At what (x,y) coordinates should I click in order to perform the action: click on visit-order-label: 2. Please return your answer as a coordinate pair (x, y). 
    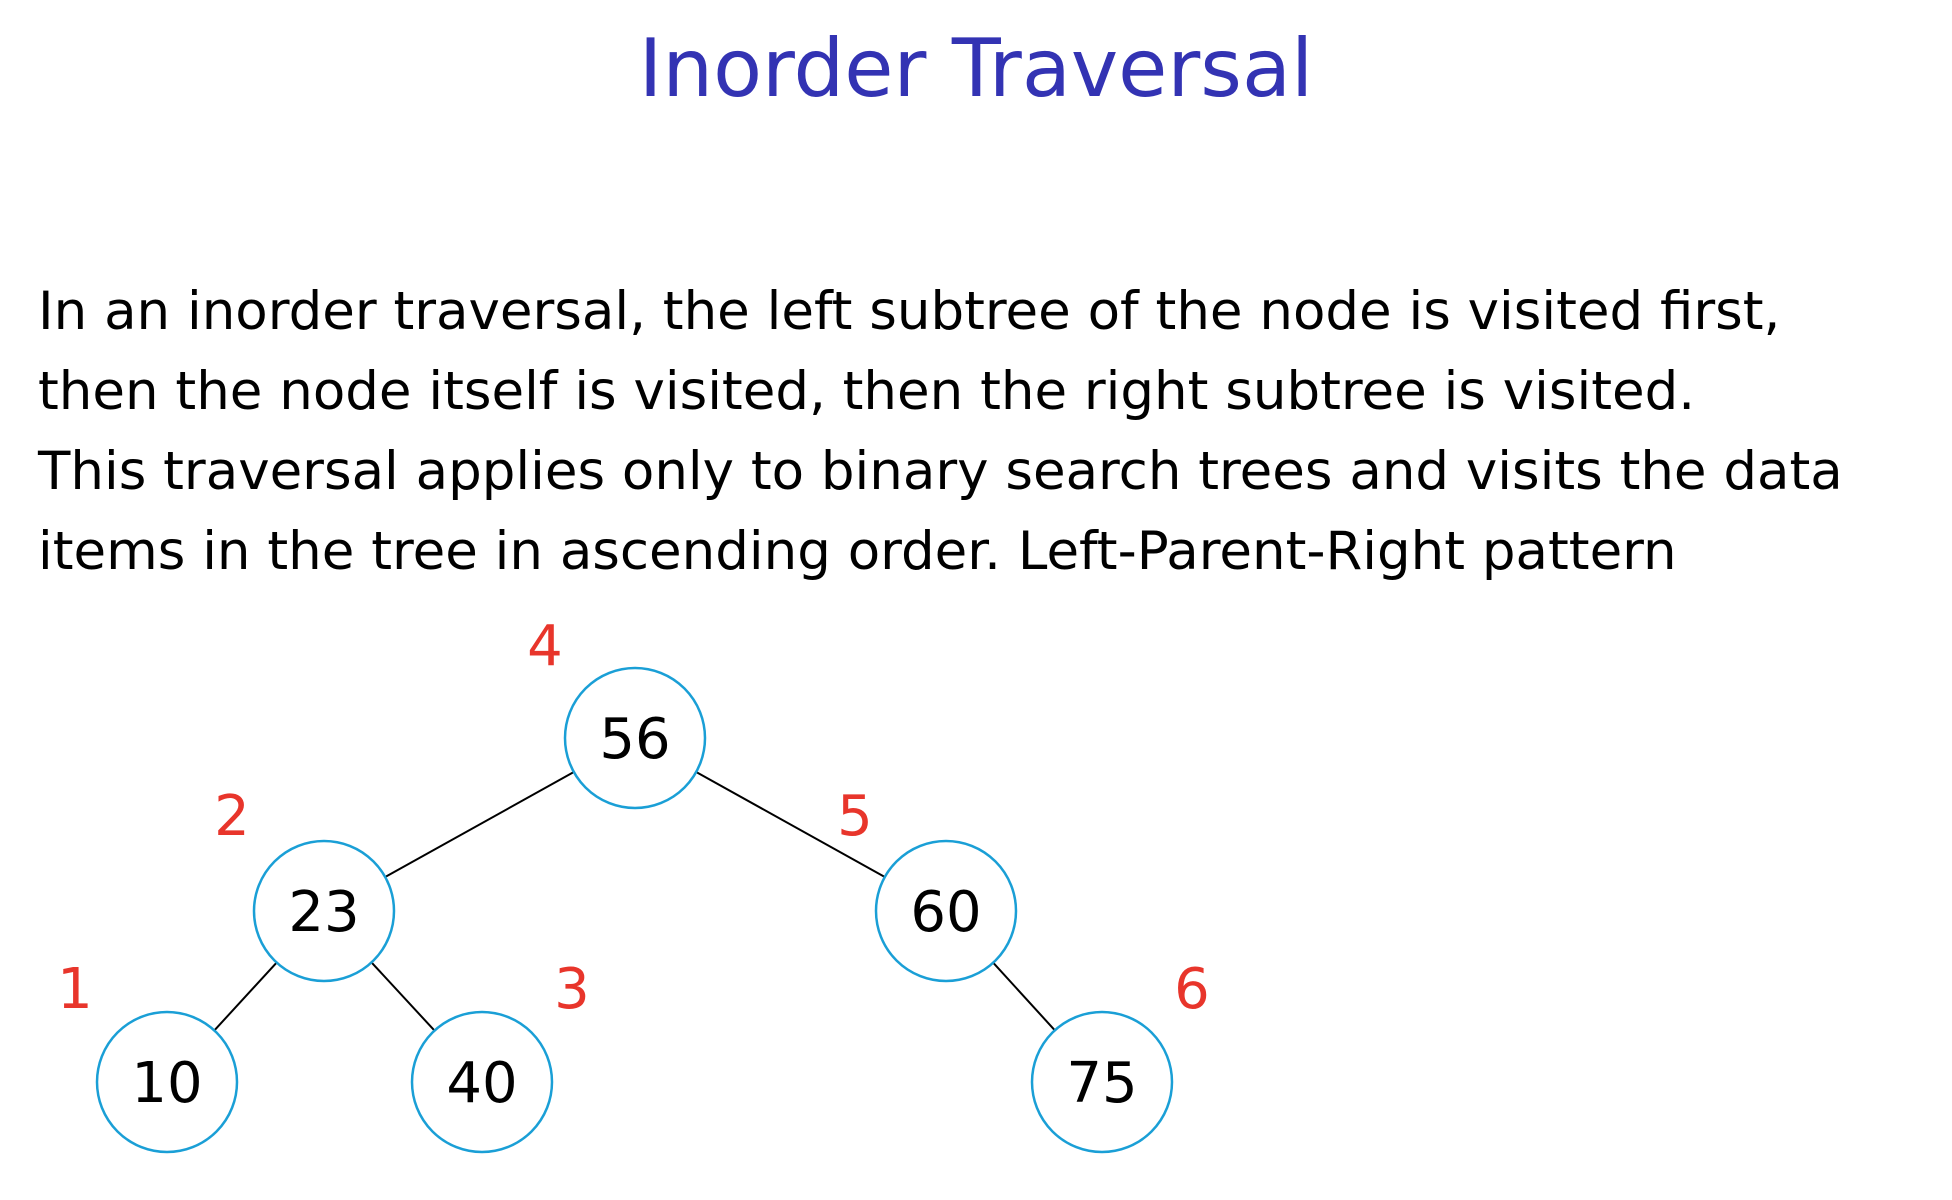
    Looking at the image, I should click on (232, 816).